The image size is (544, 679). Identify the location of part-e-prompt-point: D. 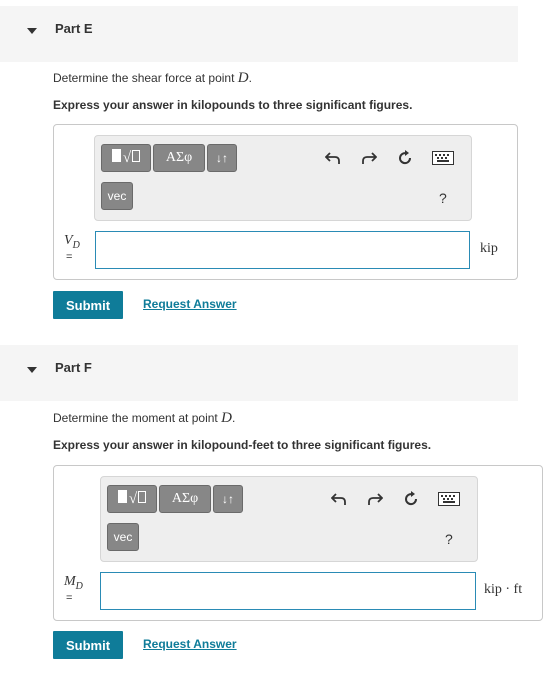
(243, 78).